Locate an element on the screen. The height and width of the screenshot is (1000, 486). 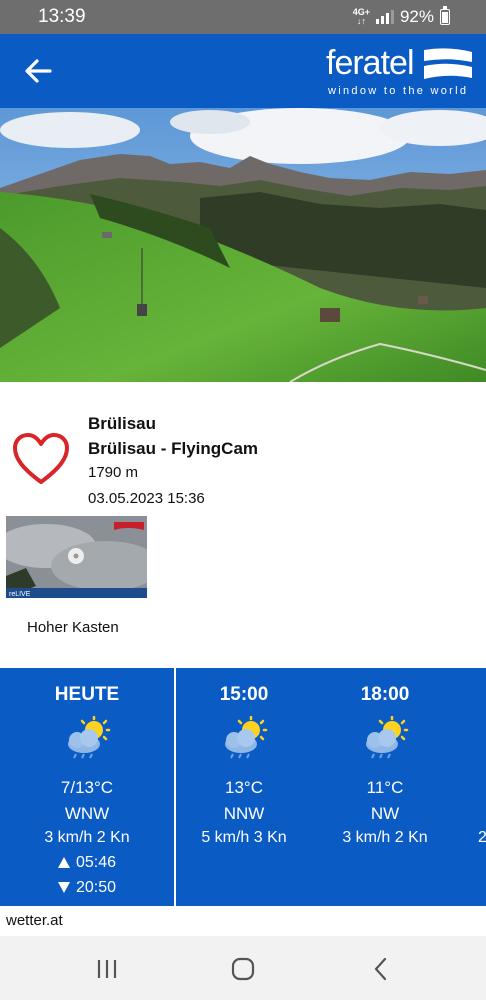
weather-source-link: wetter.at is located at coordinates (34, 920).